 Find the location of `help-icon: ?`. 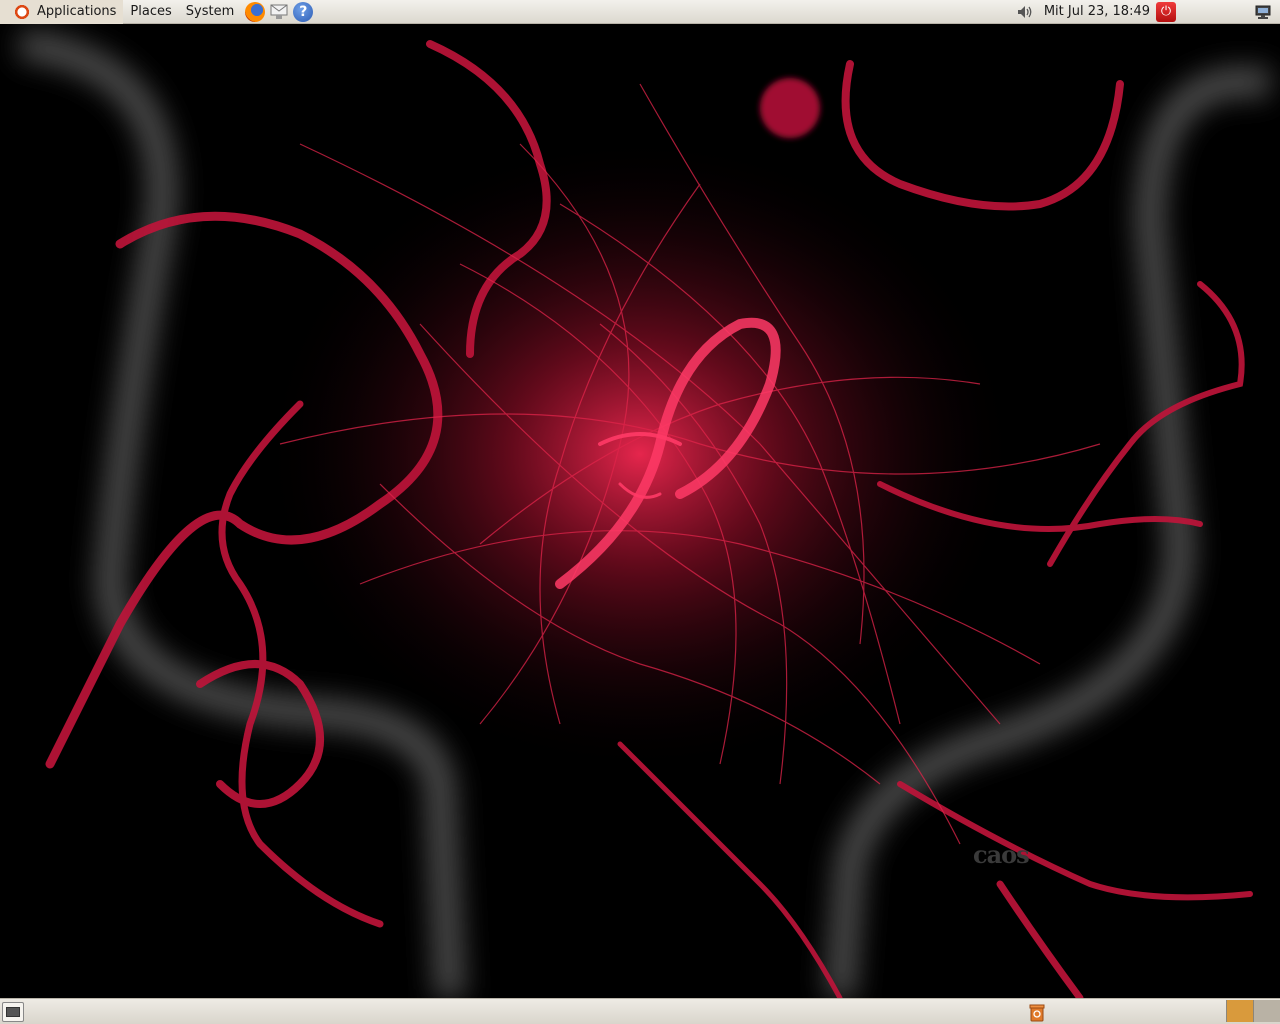

help-icon: ? is located at coordinates (303, 11).